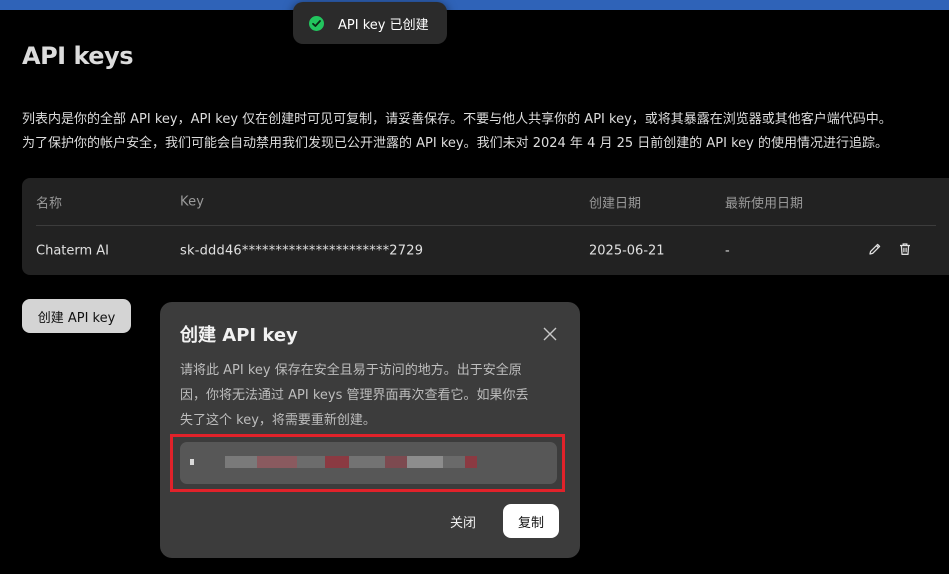 Image resolution: width=949 pixels, height=574 pixels. I want to click on cell-last-used: -, so click(727, 250).